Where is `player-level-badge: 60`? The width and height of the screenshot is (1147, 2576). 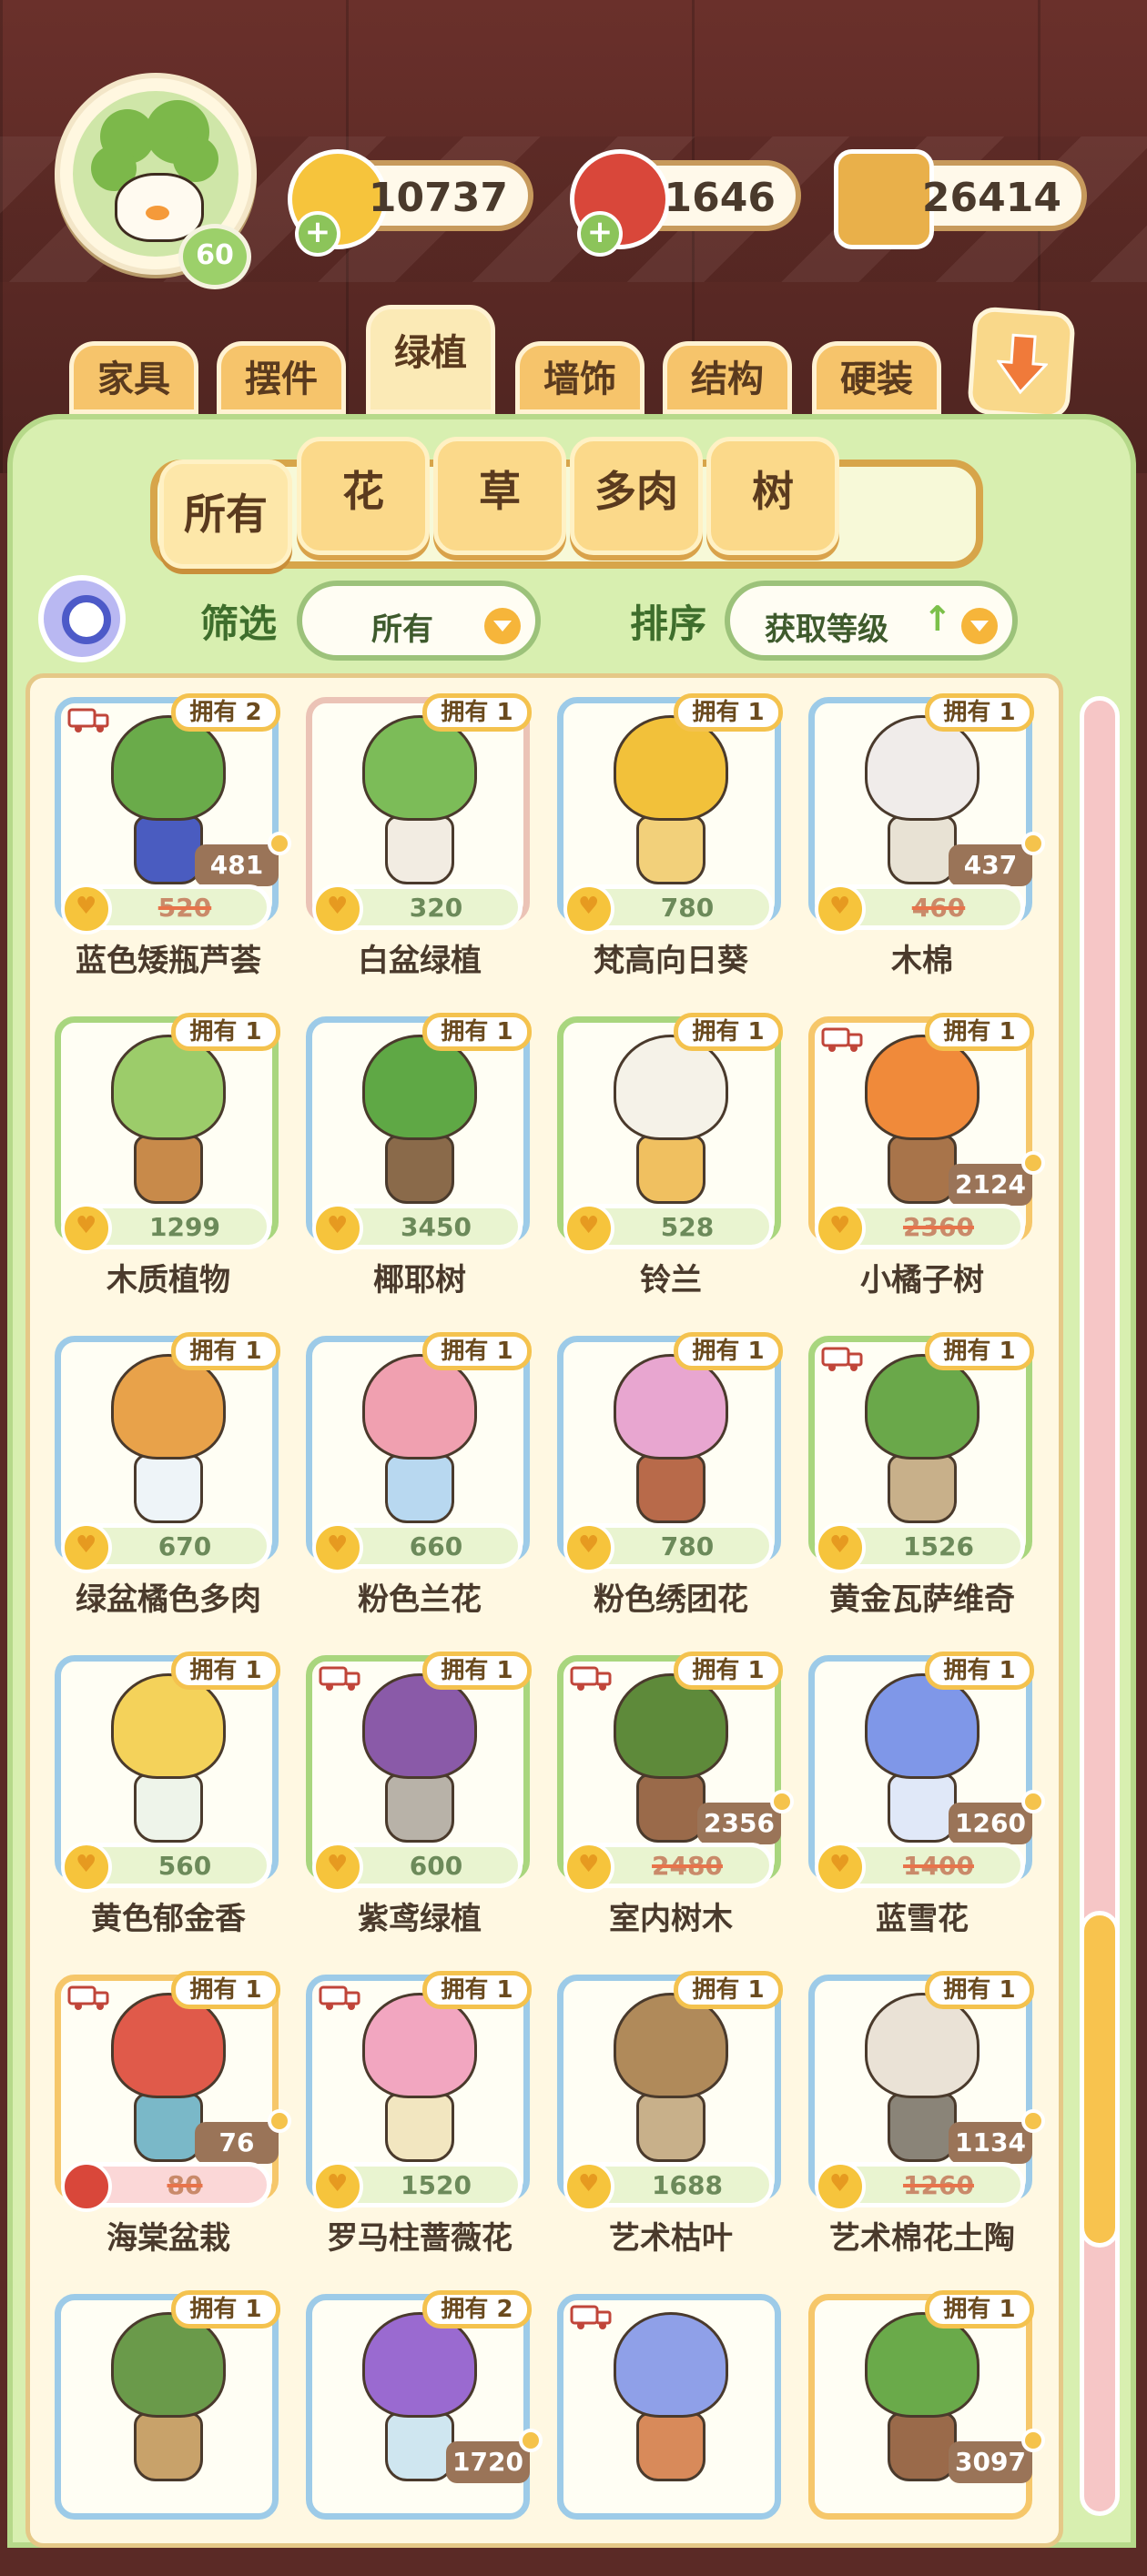
player-level-badge: 60 is located at coordinates (214, 256).